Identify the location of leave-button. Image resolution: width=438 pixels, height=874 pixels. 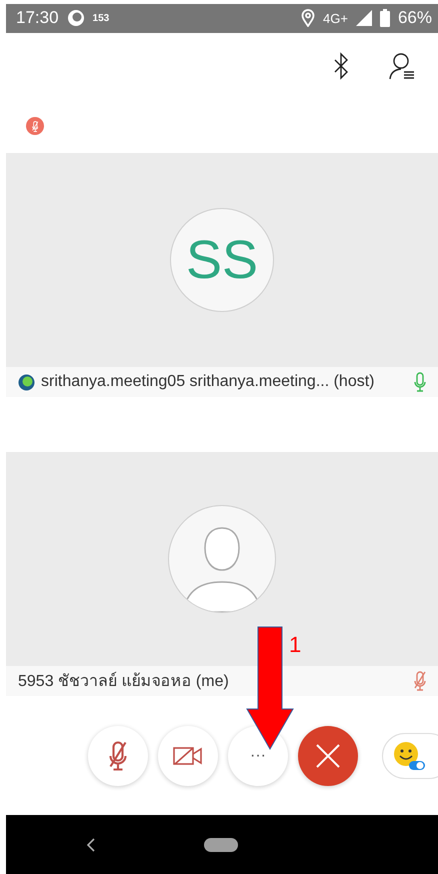
(328, 756).